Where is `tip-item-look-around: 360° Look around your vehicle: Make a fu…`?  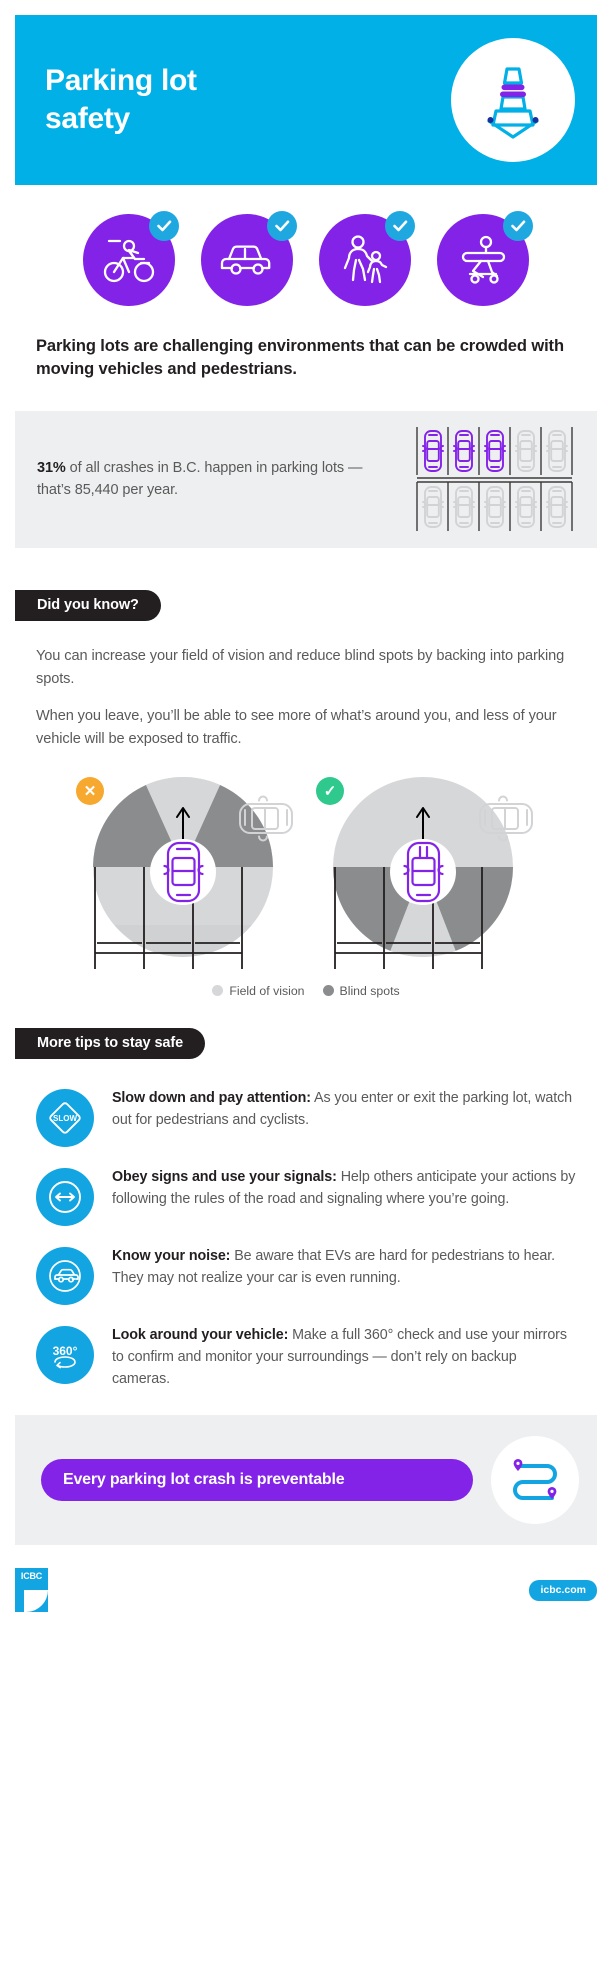
tip-item-look-around: 360° Look around your vehicle: Make a fu… is located at coordinates (306, 1357).